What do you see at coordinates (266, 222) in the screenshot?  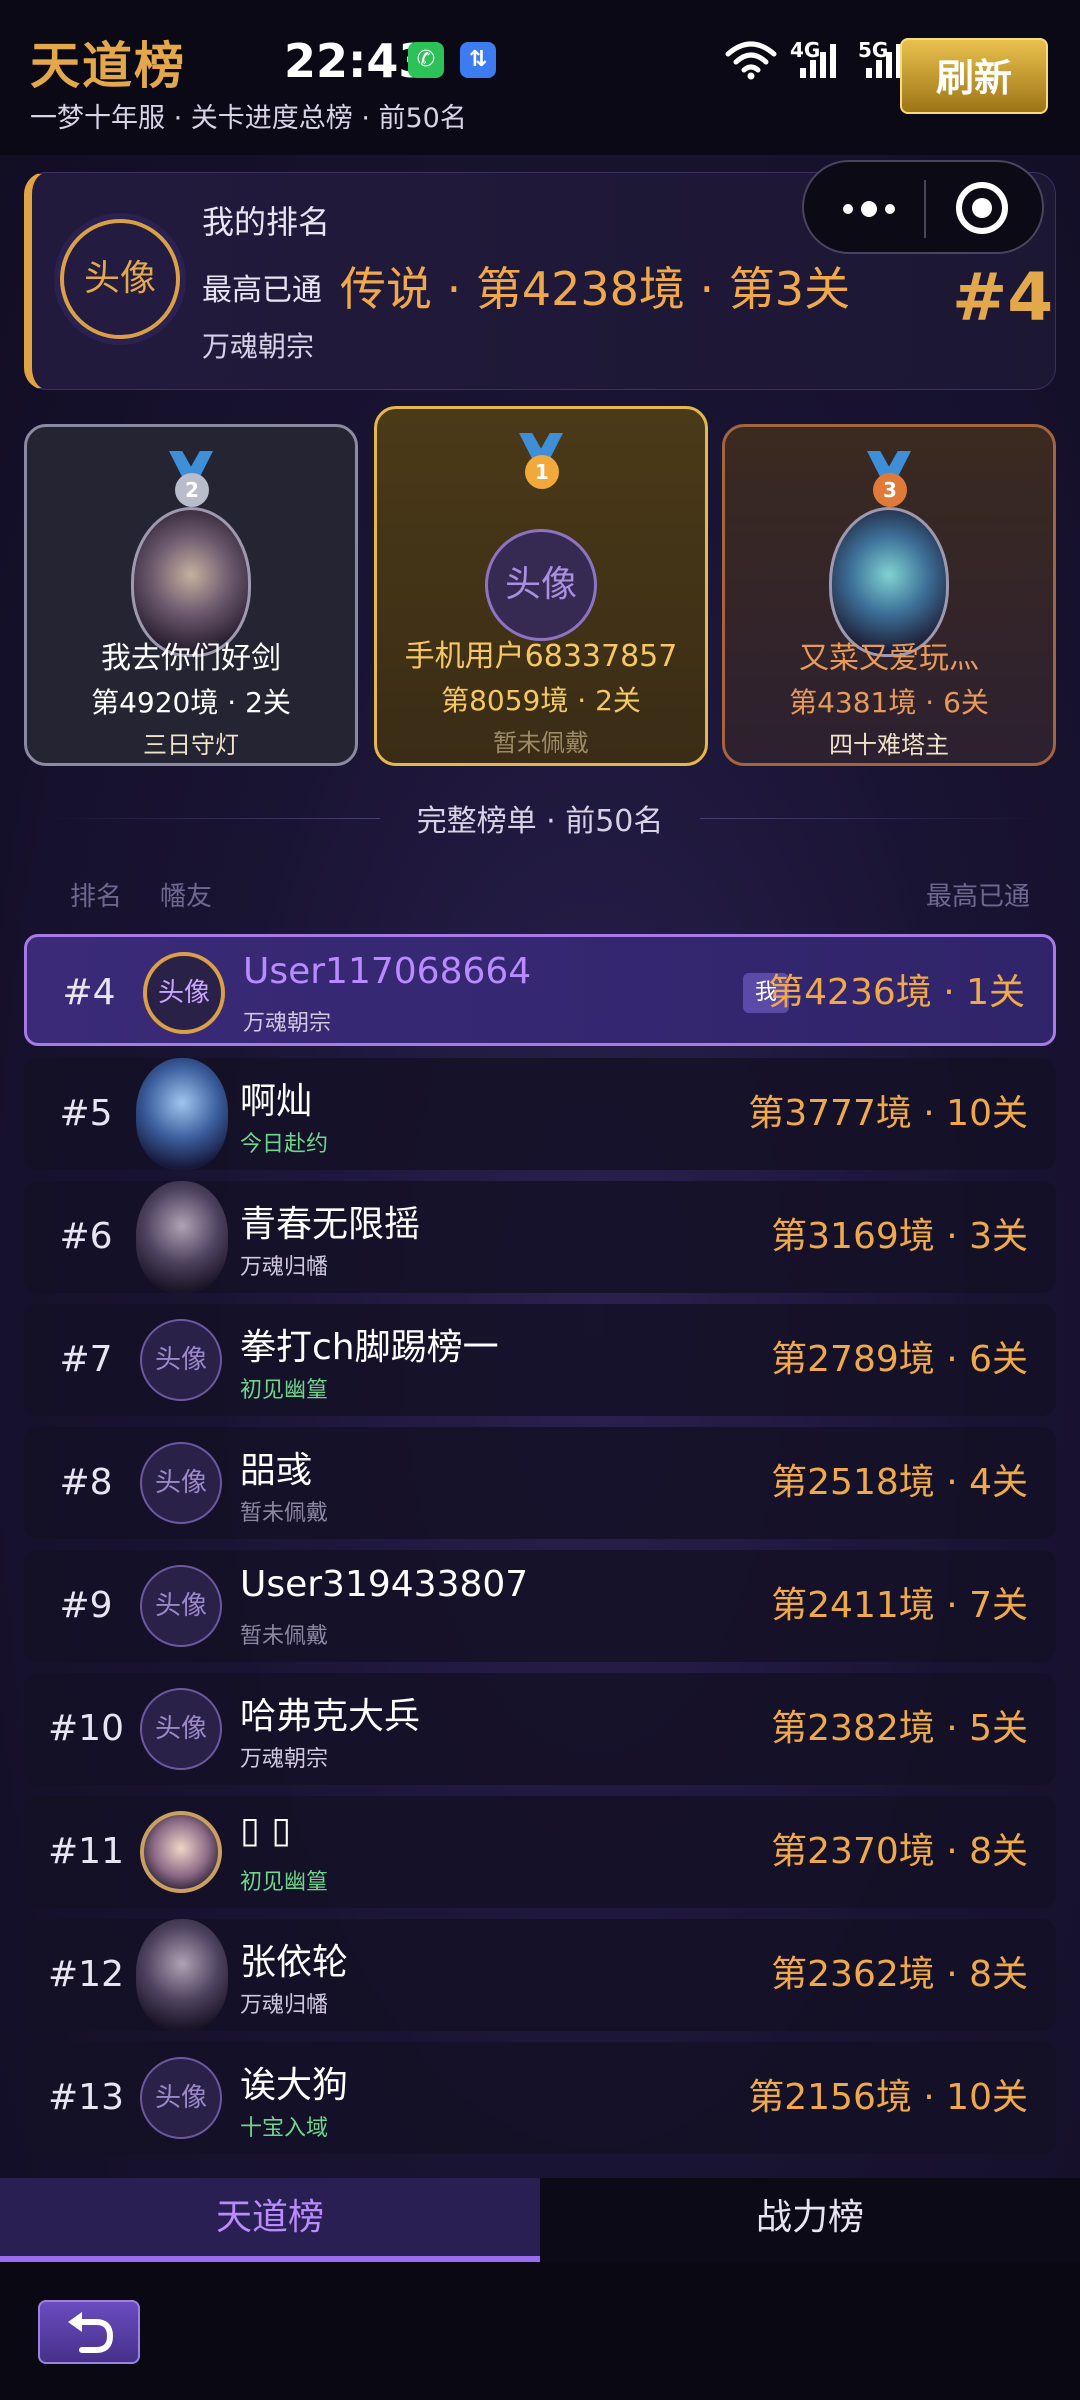 I see `my-rank-label: 我的排名` at bounding box center [266, 222].